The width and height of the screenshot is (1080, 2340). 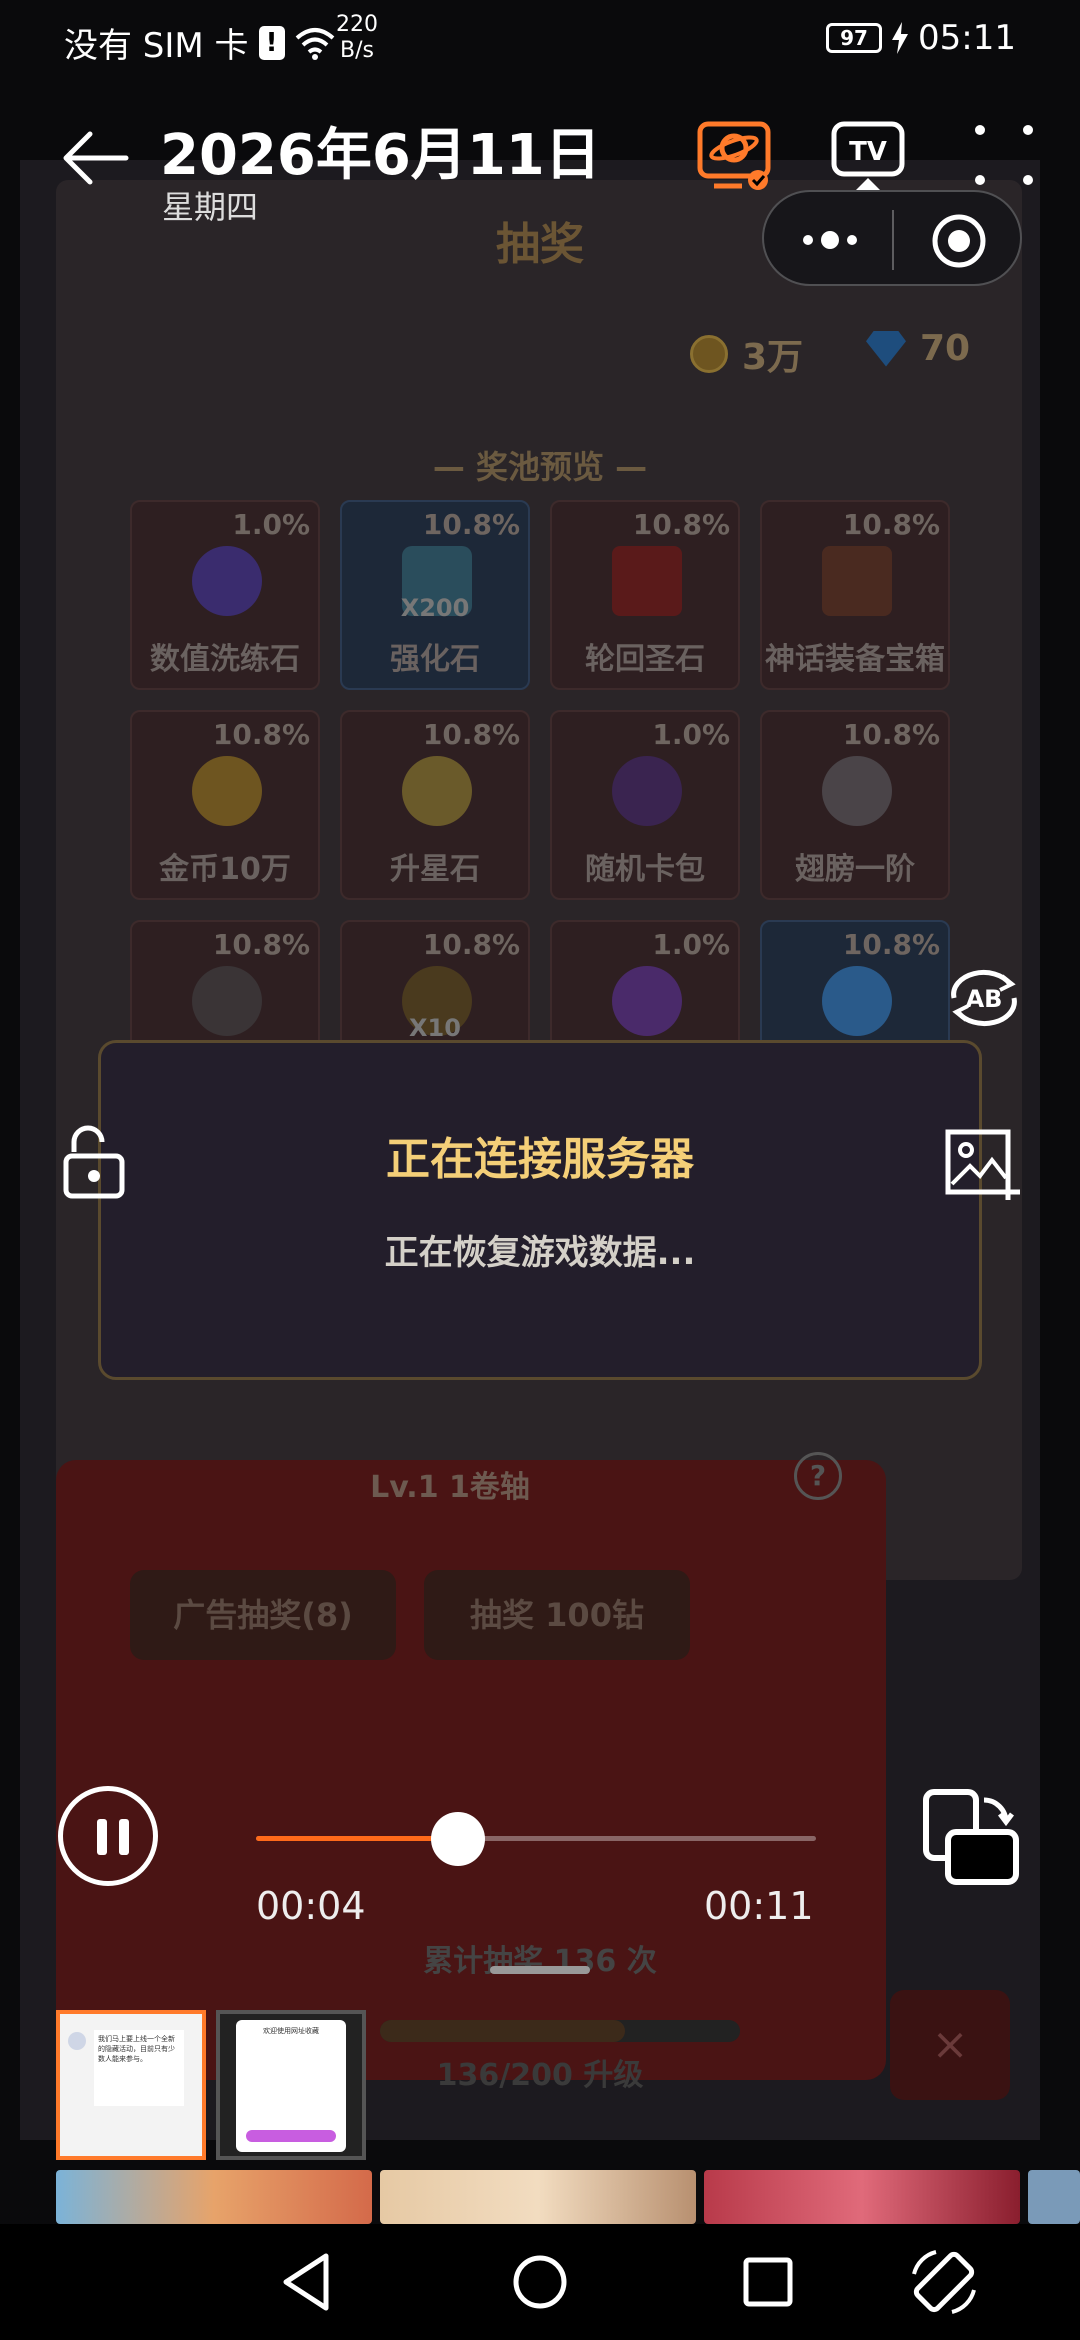 I want to click on system-nav-bar, so click(x=540, y=2282).